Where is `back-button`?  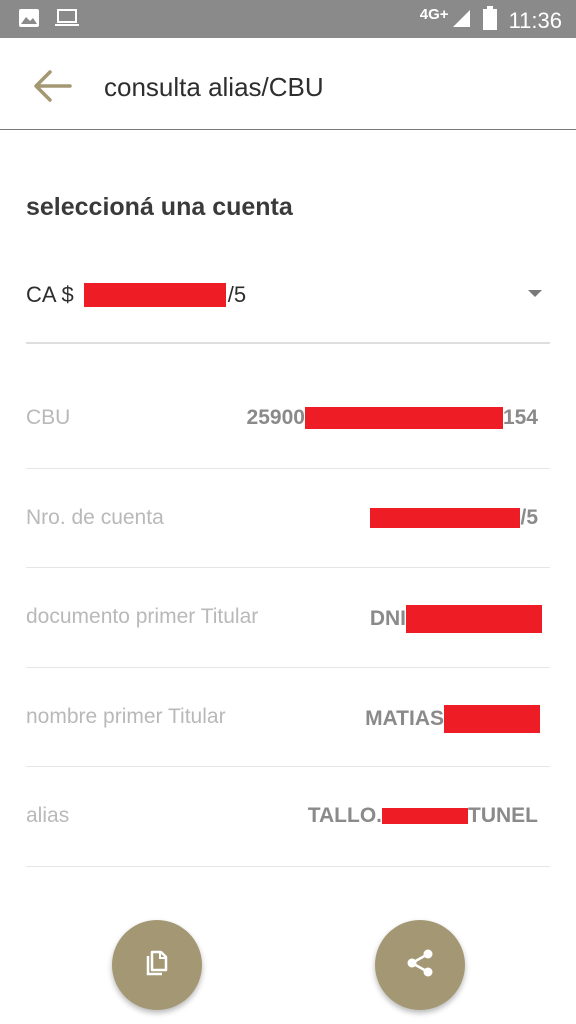 back-button is located at coordinates (52, 88).